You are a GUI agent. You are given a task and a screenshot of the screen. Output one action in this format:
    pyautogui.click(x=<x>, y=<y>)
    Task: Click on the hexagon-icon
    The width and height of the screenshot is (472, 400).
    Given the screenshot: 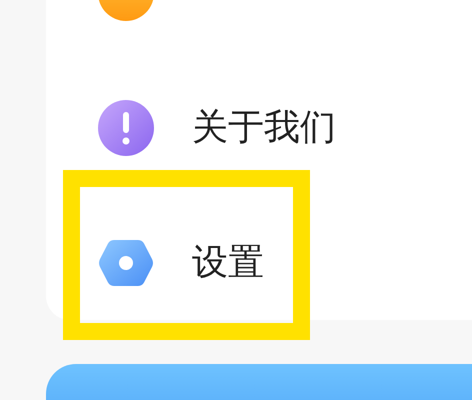 What is the action you would take?
    pyautogui.click(x=126, y=263)
    